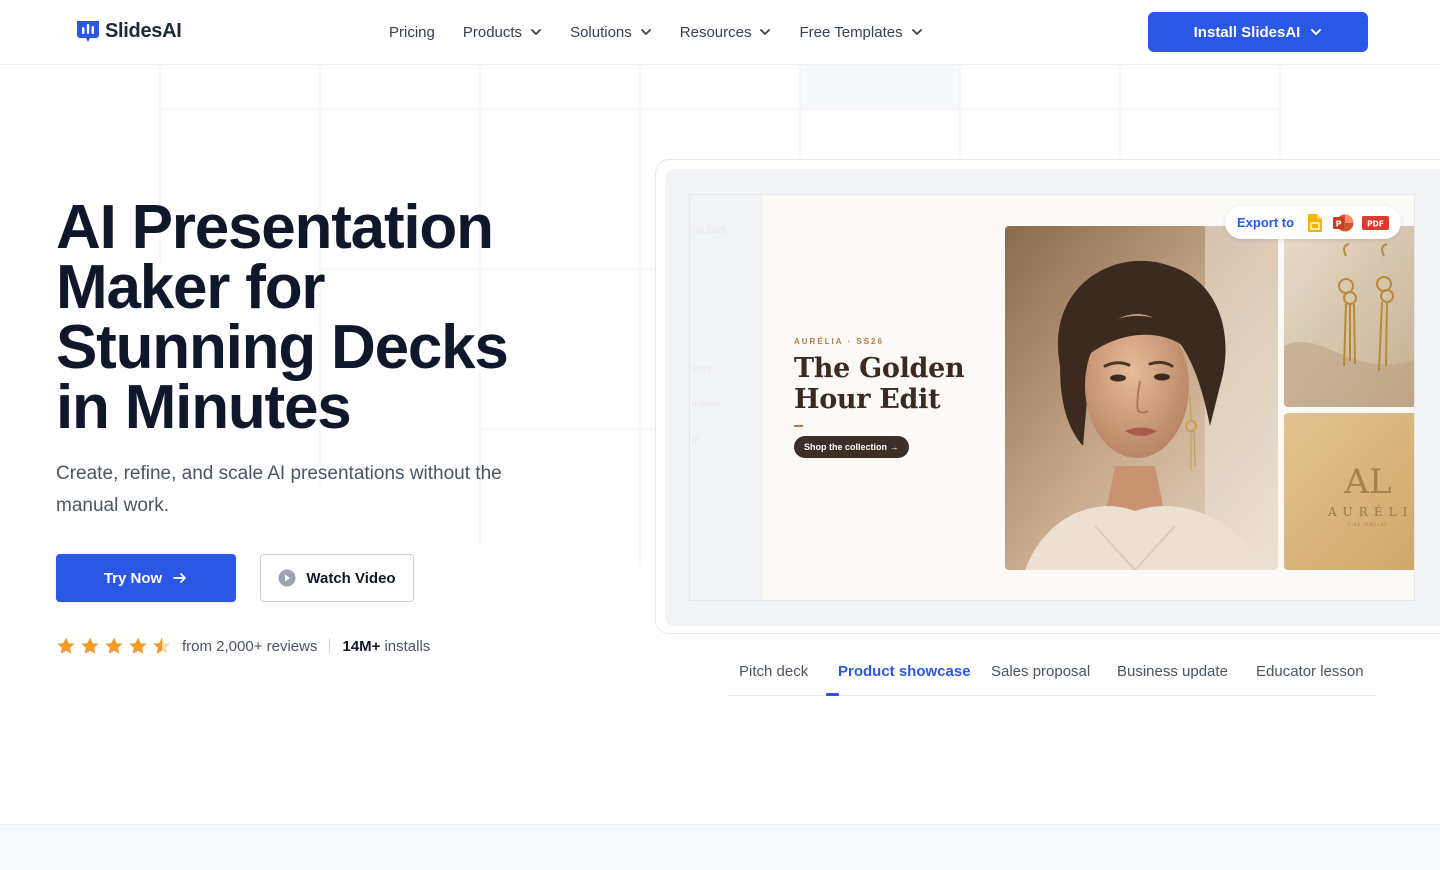  Describe the element at coordinates (851, 447) in the screenshot. I see `slide-shop-button: Shop the collection →` at that location.